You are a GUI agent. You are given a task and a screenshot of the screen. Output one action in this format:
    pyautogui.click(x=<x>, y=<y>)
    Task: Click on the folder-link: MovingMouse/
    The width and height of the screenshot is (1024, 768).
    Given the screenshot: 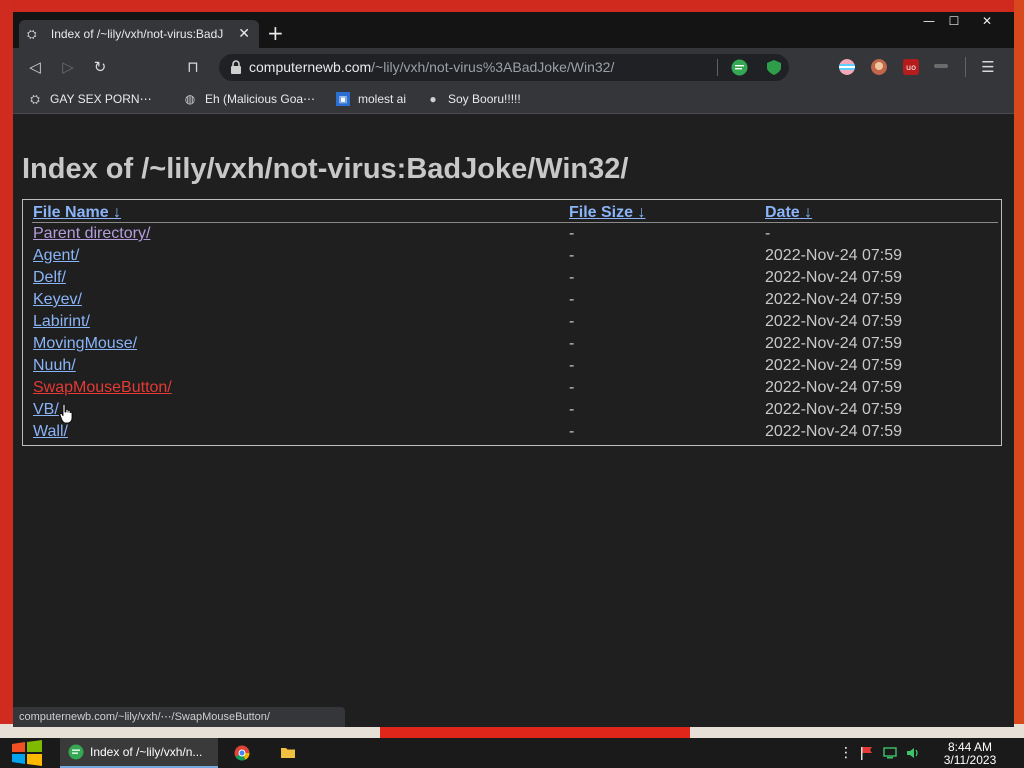 What is the action you would take?
    pyautogui.click(x=85, y=344)
    